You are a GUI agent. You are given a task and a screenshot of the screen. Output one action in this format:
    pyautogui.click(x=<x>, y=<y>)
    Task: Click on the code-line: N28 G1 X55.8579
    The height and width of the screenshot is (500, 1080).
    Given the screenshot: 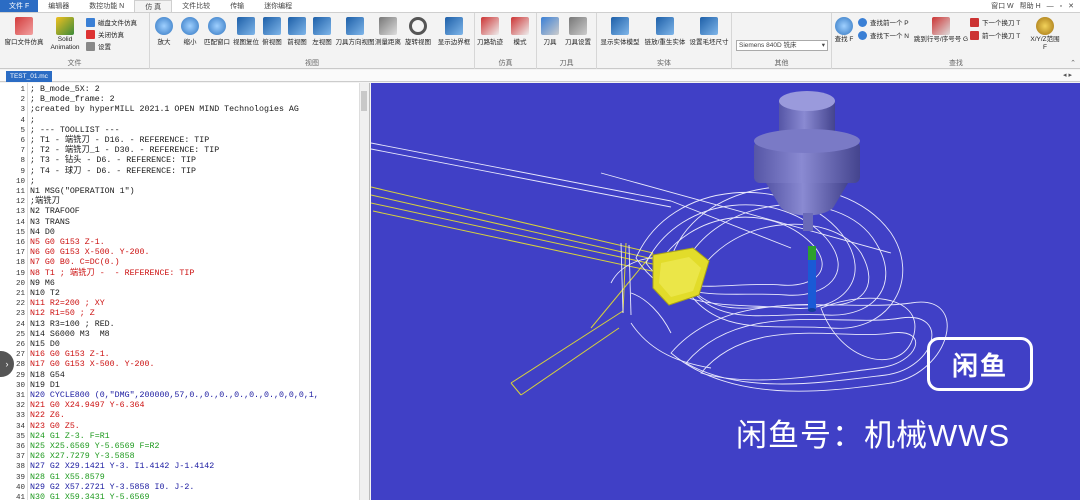 What is the action you would take?
    pyautogui.click(x=67, y=478)
    